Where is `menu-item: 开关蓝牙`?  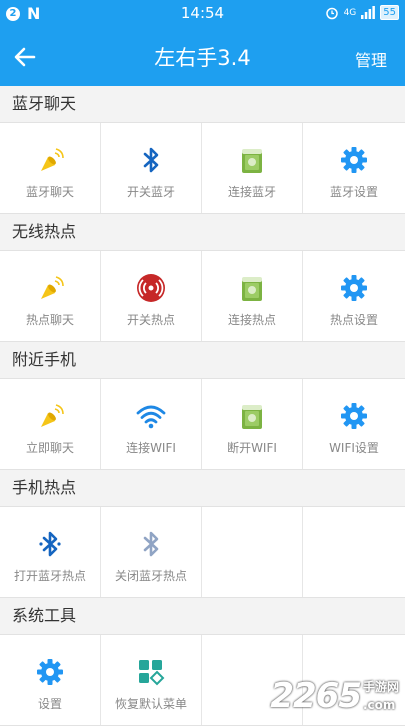 menu-item: 开关蓝牙 is located at coordinates (151, 168).